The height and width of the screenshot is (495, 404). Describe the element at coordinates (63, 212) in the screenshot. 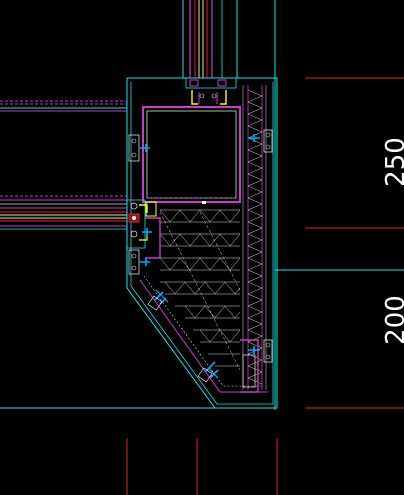

I see `left-beam-lower` at that location.